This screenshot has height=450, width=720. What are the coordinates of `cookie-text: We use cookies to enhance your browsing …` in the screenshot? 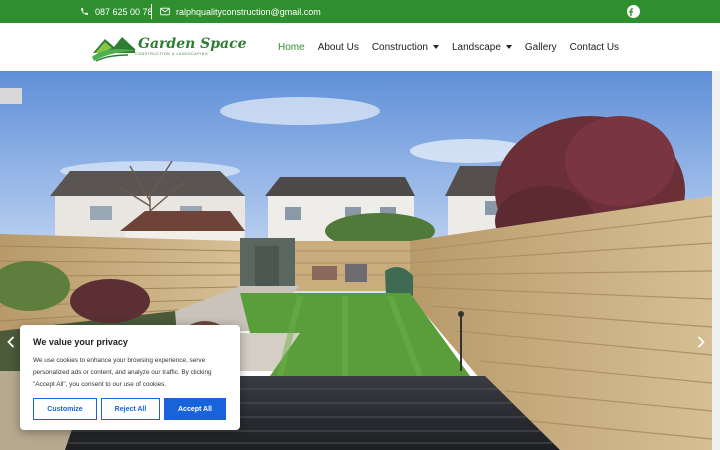 It's located at (122, 372).